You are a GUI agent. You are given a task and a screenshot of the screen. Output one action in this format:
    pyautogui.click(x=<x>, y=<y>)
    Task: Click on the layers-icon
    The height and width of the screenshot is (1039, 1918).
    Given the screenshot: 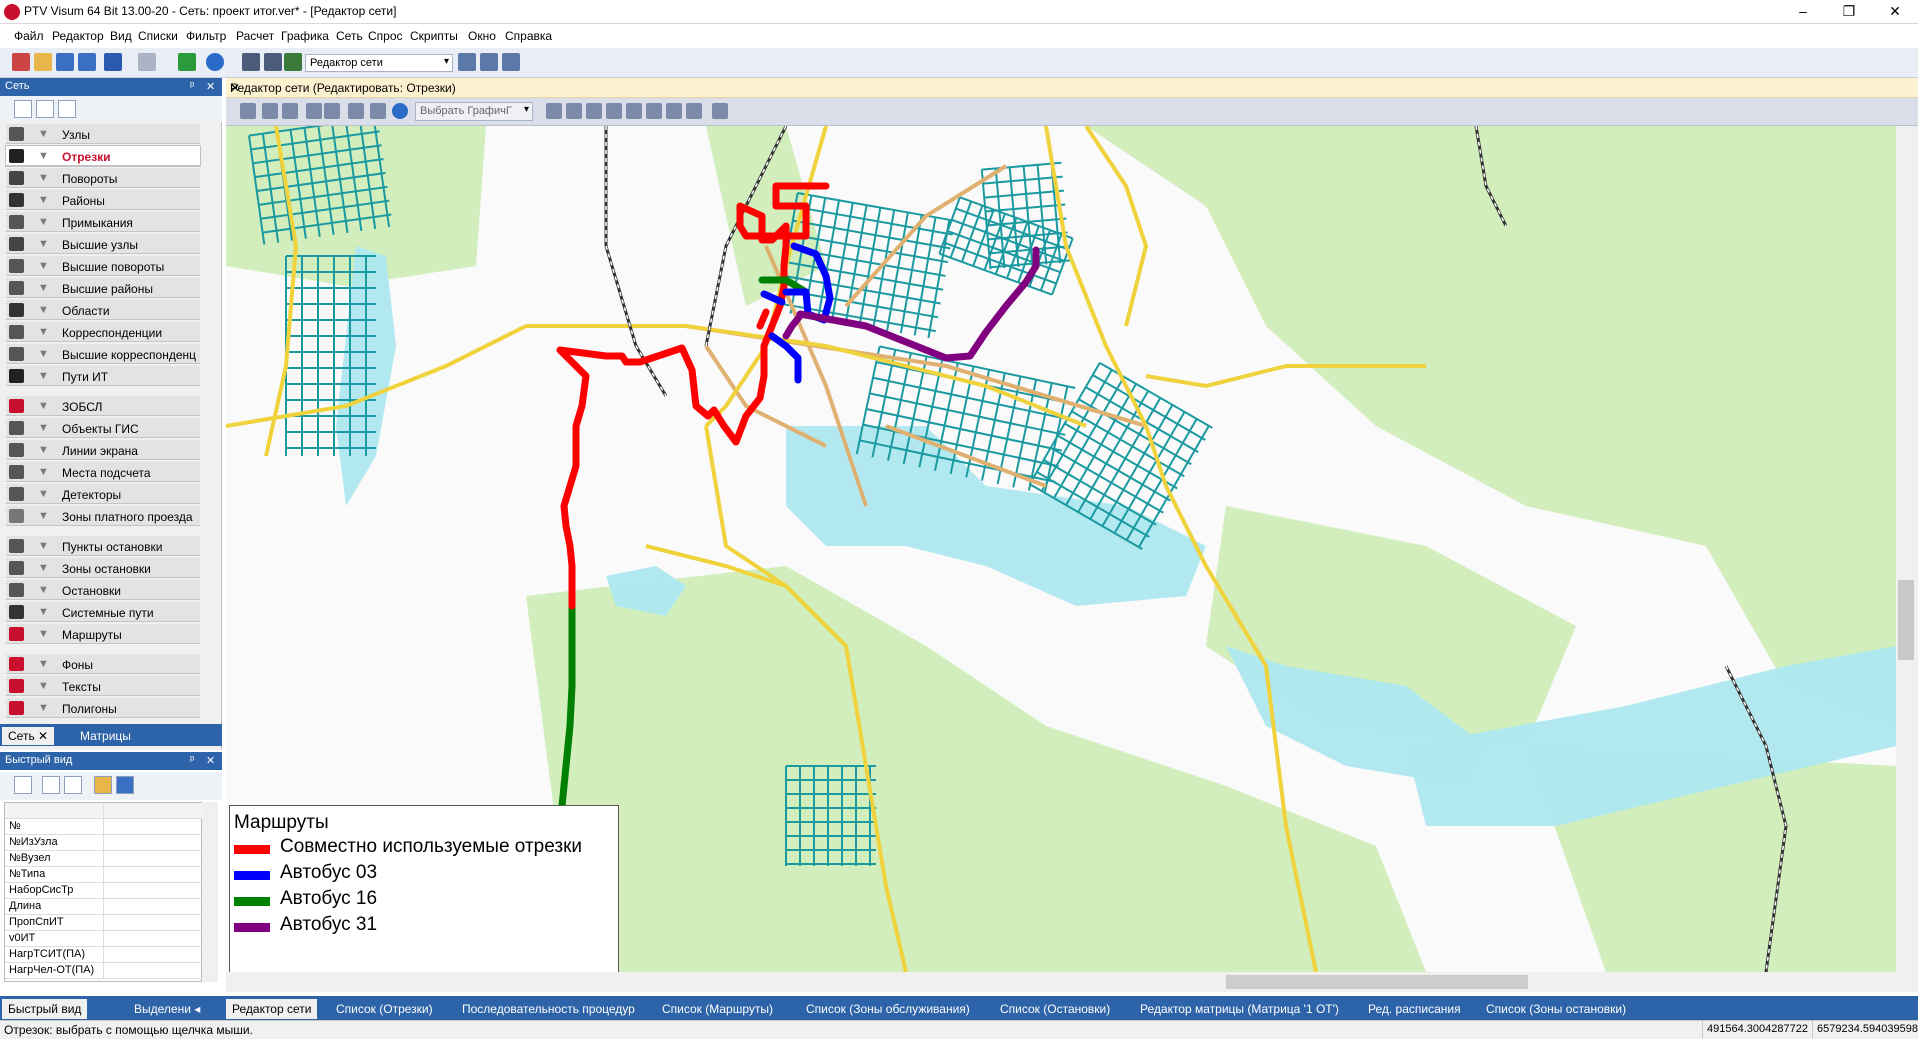 What is the action you would take?
    pyautogui.click(x=290, y=111)
    